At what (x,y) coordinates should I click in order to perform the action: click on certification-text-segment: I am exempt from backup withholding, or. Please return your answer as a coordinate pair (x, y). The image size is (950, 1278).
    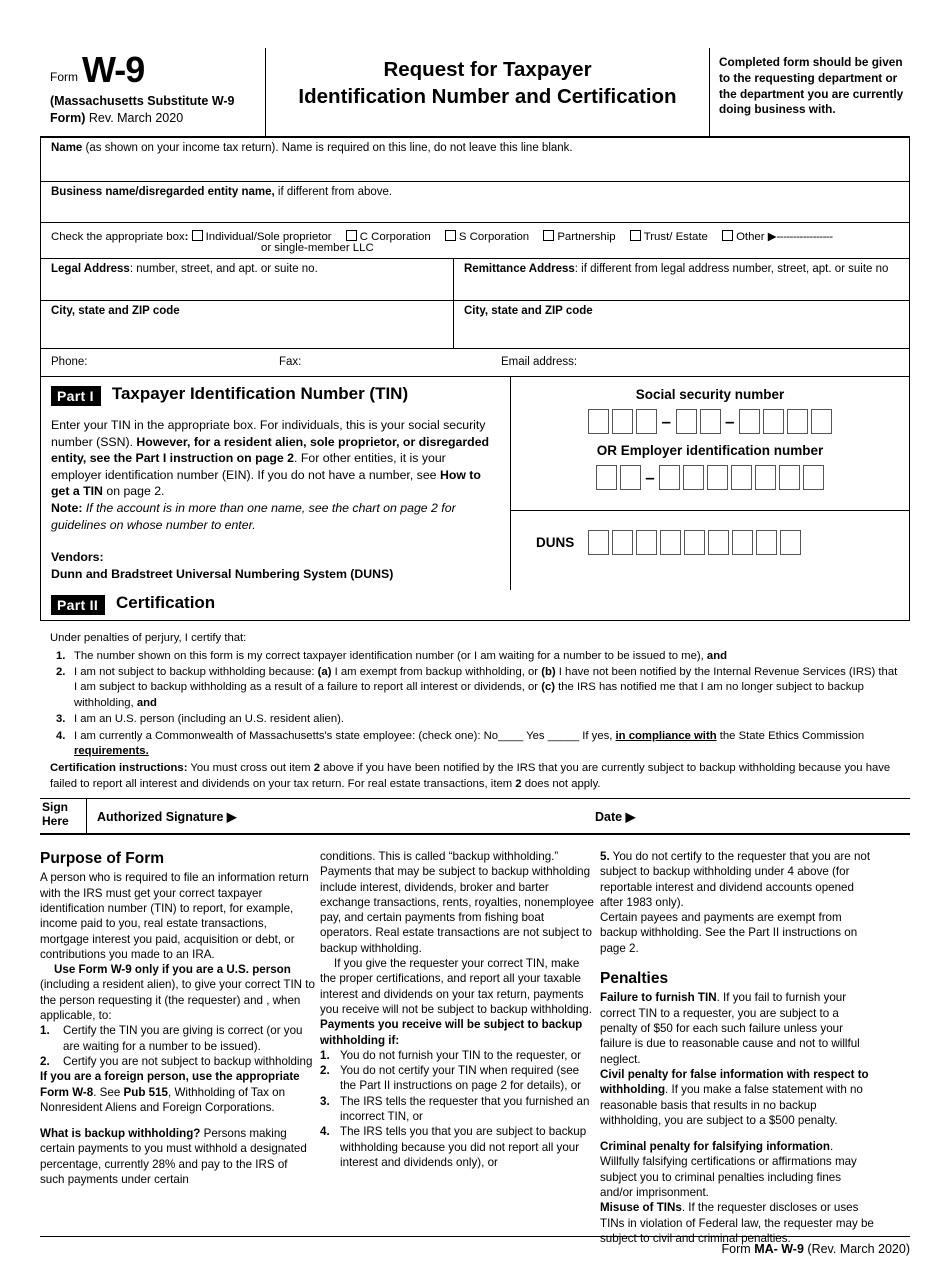
    Looking at the image, I should click on (436, 672).